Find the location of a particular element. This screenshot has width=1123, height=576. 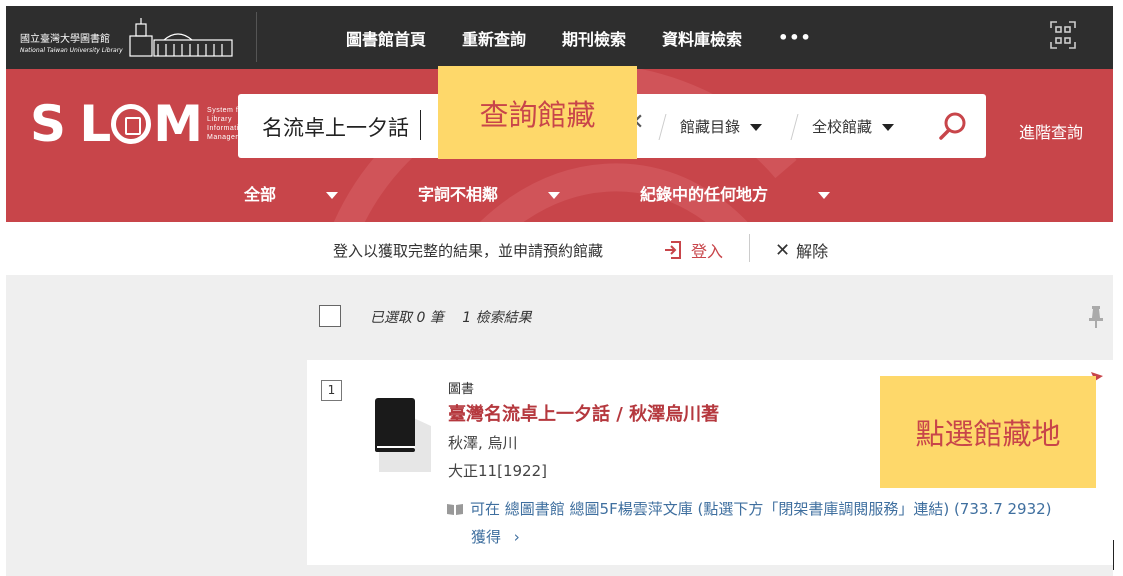

logo-name-en: National Taiwan University Library is located at coordinates (71, 50).